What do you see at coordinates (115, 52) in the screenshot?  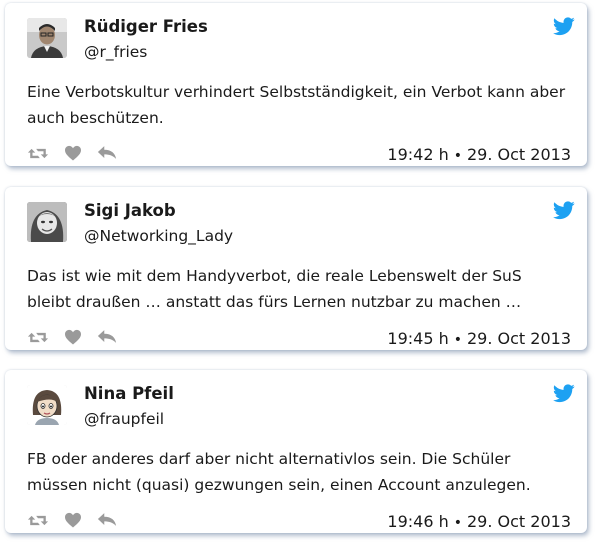 I see `author-handle: @r_fries` at bounding box center [115, 52].